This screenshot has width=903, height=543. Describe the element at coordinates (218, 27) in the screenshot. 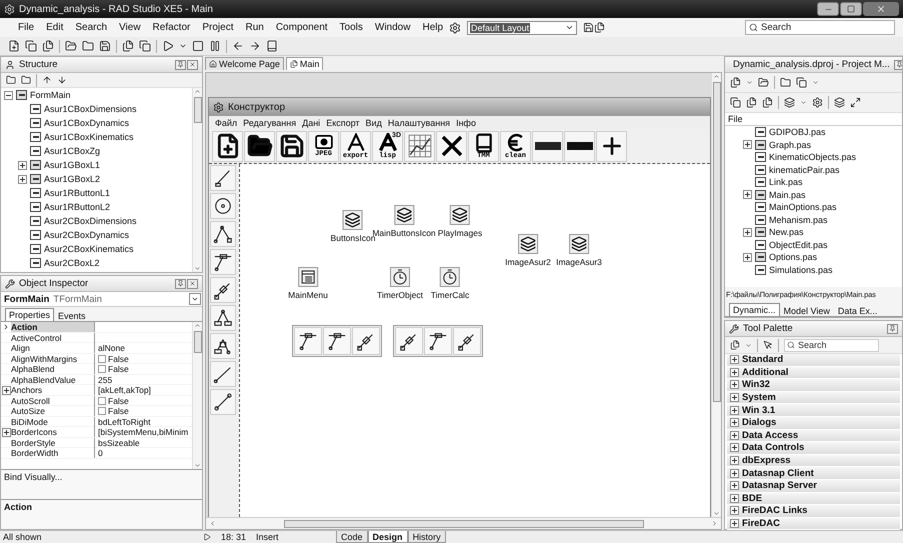

I see `menu-item: Project` at that location.